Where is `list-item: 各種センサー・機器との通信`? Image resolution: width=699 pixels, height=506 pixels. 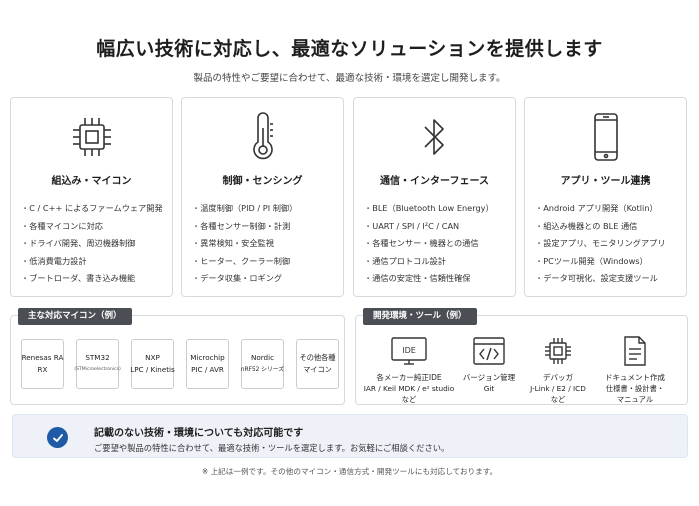
list-item: 各種センサー・機器との通信 is located at coordinates (437, 244).